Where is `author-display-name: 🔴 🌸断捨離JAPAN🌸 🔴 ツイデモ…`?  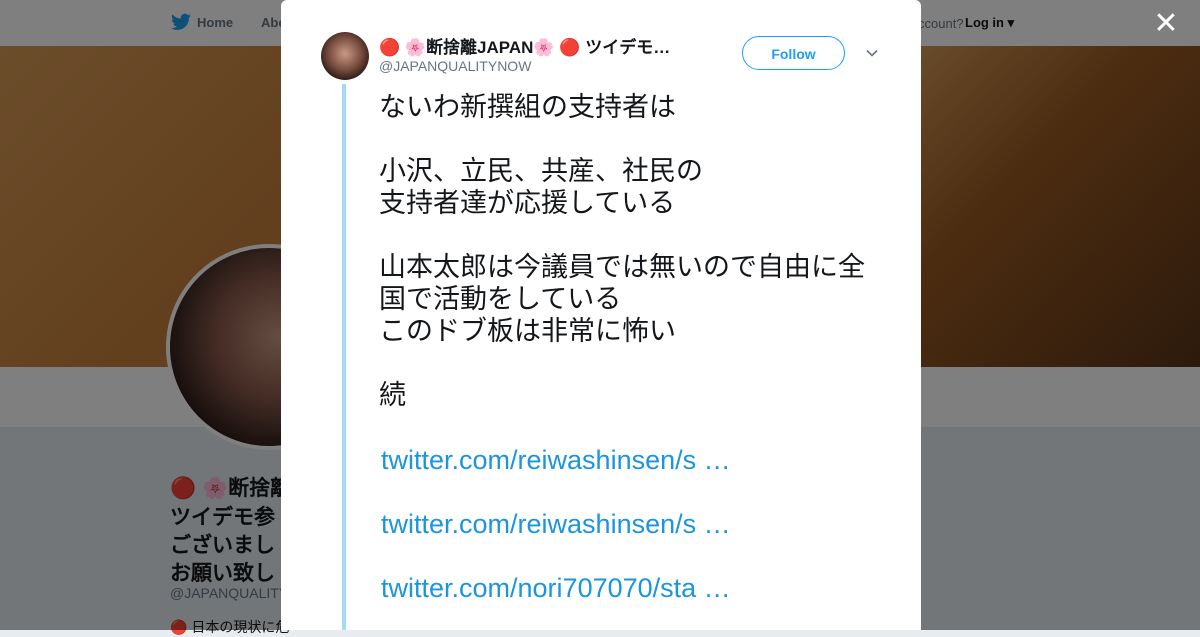
author-display-name: 🔴 🌸断捨離JAPAN🌸 🔴 ツイデモ… is located at coordinates (534, 45).